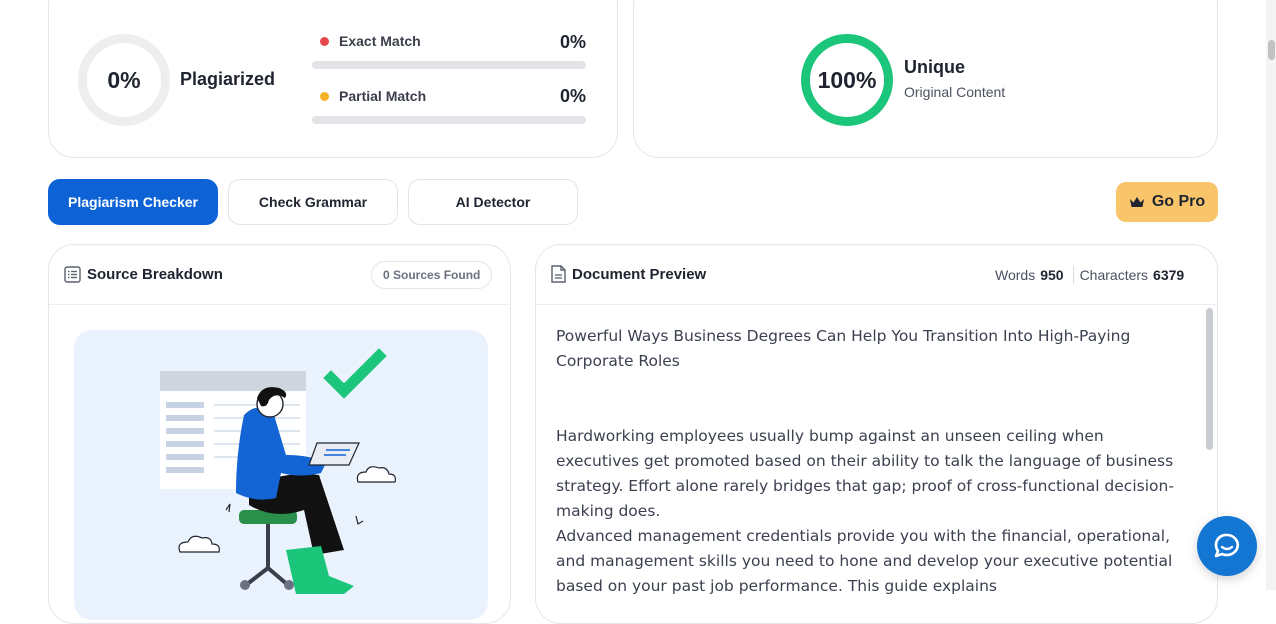 The image size is (1276, 624). I want to click on unique-percent: 100%, so click(847, 79).